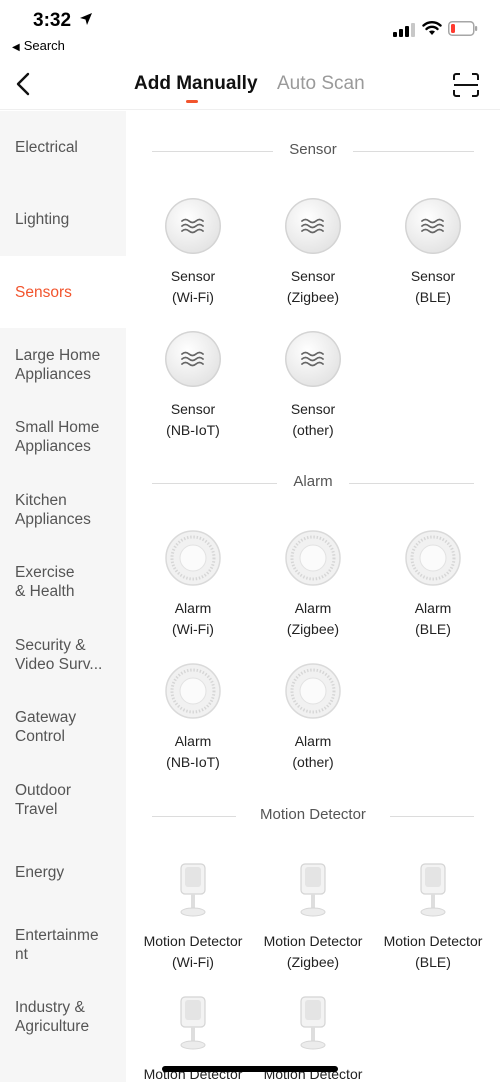  I want to click on device-tile: Alarm (BLE), so click(433, 587).